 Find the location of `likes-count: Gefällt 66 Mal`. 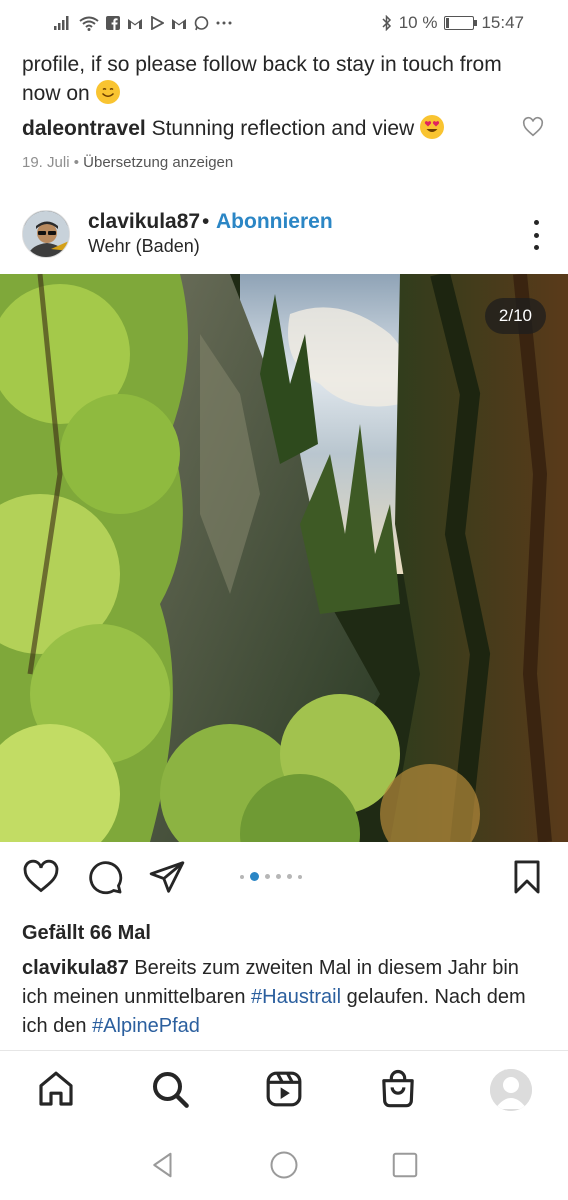

likes-count: Gefällt 66 Mal is located at coordinates (86, 933).